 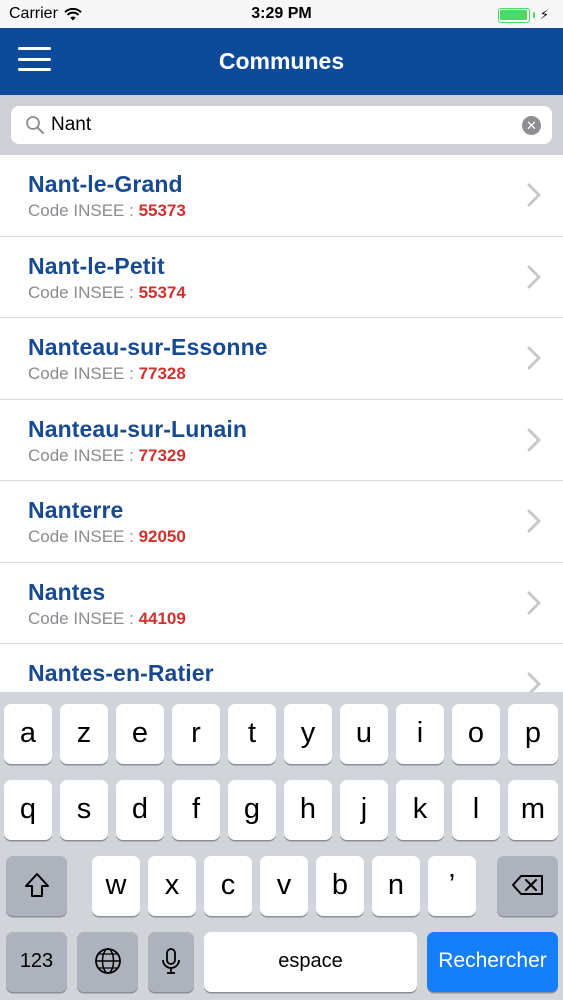 I want to click on shift-key, so click(x=36, y=886).